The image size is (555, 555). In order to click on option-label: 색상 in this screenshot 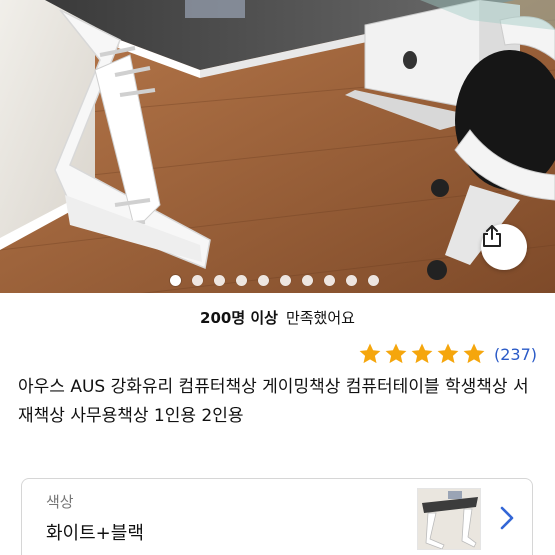, I will do `click(60, 502)`.